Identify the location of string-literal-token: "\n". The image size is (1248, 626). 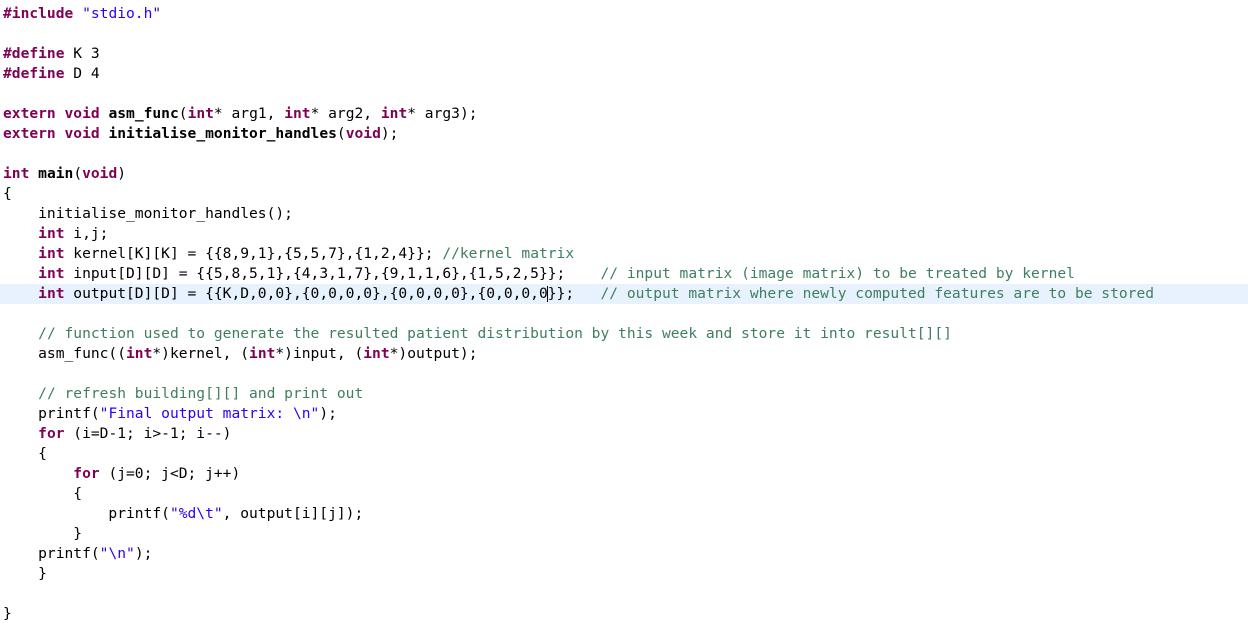
(117, 553).